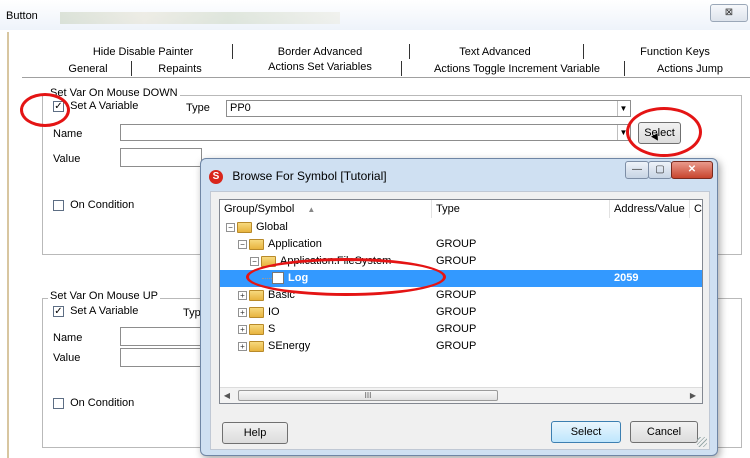 Image resolution: width=750 pixels, height=458 pixels. I want to click on tab-border-advanced: Border Advanced, so click(320, 52).